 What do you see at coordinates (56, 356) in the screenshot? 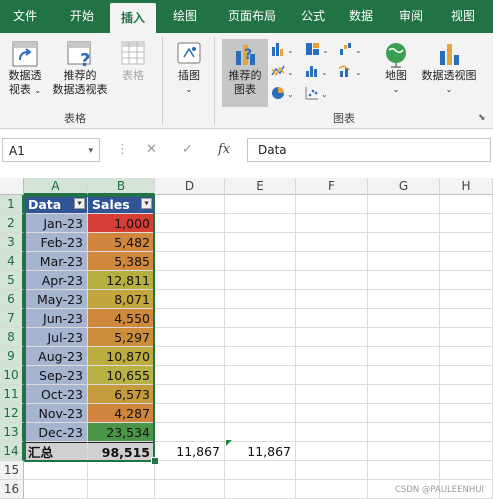
I see `date-cell: Aug-23` at bounding box center [56, 356].